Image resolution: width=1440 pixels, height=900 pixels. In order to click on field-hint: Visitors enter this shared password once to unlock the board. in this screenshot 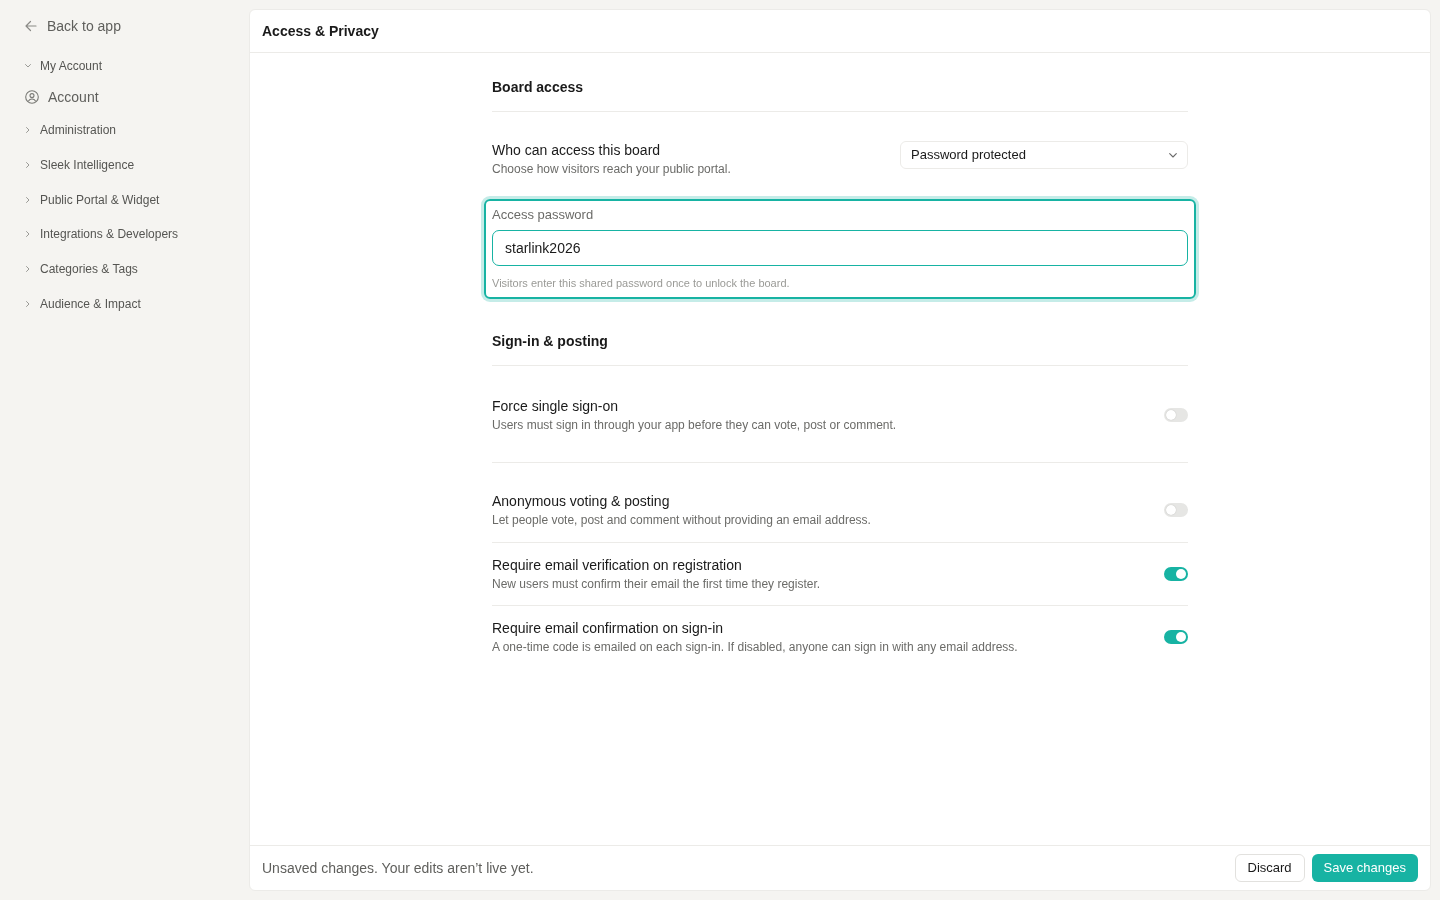, I will do `click(641, 283)`.